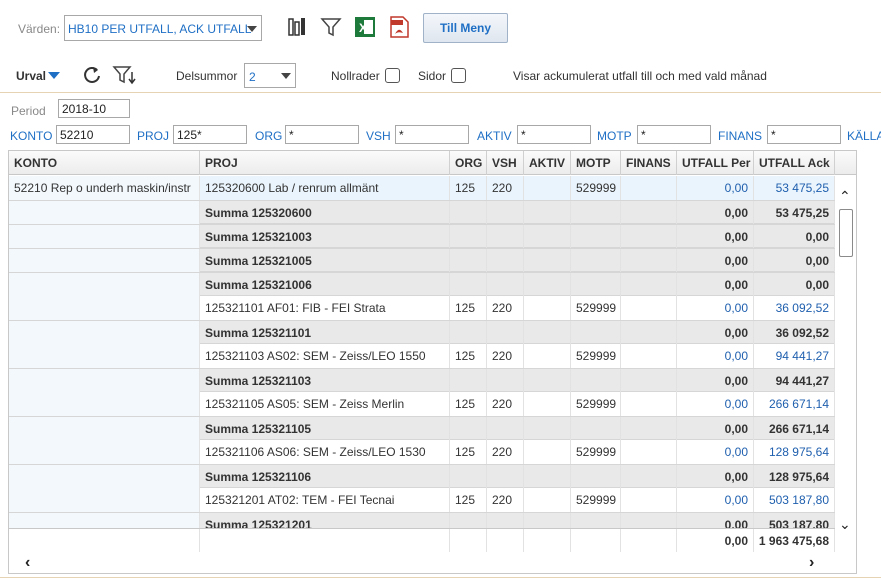 Image resolution: width=881 pixels, height=582 pixels. I want to click on col-header-aktiv: AKTIV, so click(547, 163).